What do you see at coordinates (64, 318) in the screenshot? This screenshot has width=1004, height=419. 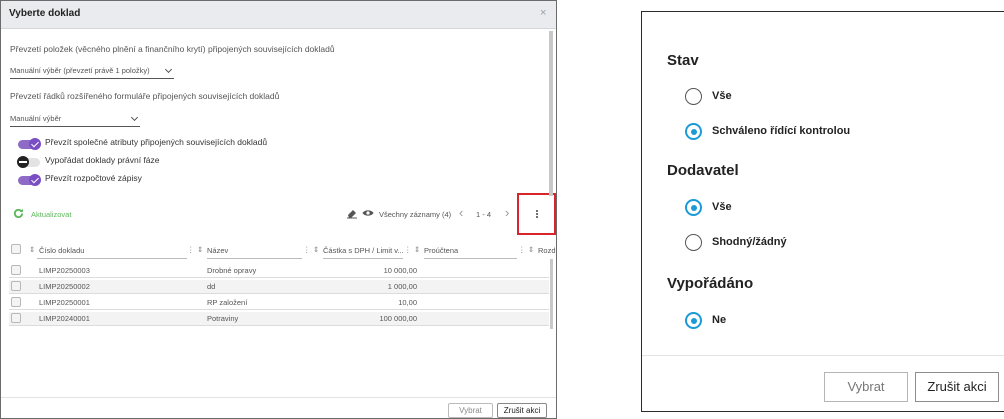 I see `row-number: LIMP20240001` at bounding box center [64, 318].